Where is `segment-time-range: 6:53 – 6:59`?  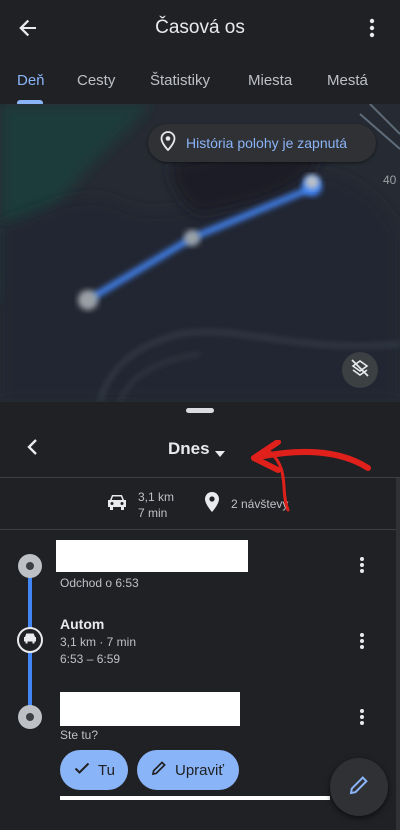 segment-time-range: 6:53 – 6:59 is located at coordinates (90, 659).